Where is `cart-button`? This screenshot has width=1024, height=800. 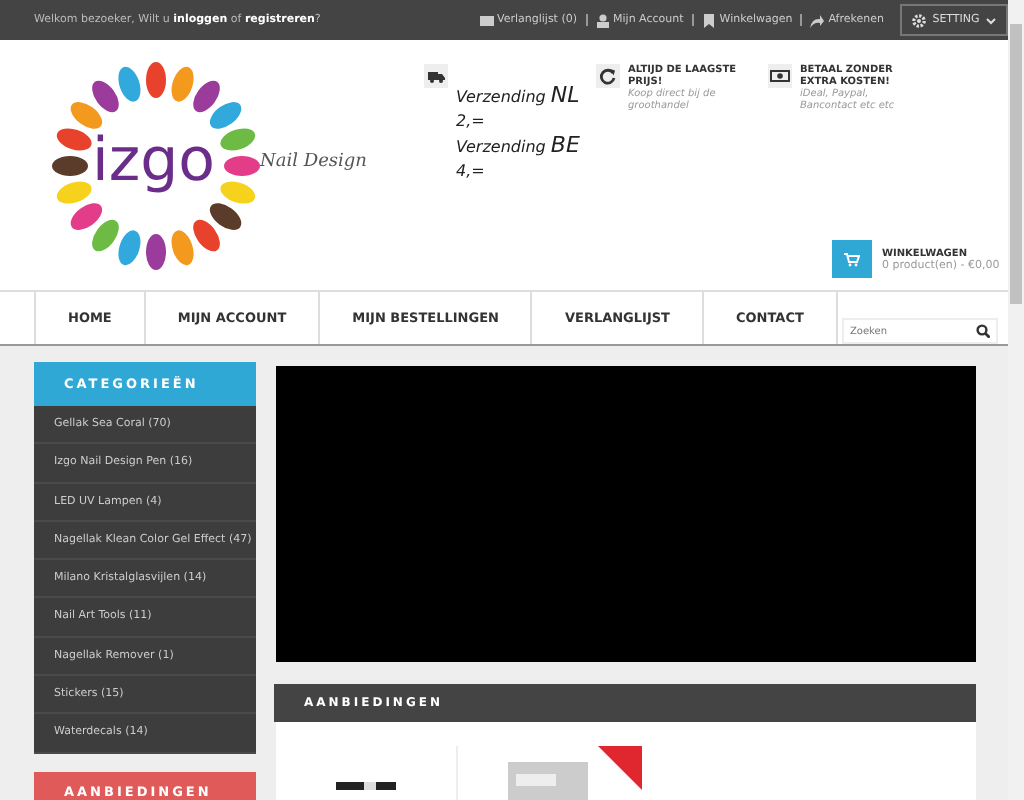
cart-button is located at coordinates (852, 259).